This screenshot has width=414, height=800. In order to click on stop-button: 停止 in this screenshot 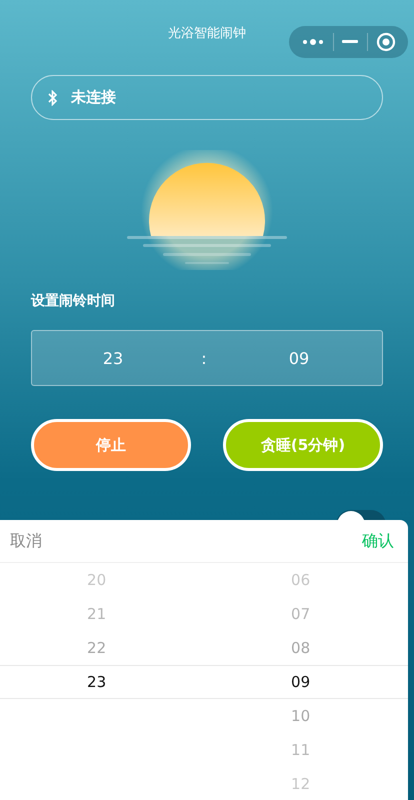, I will do `click(111, 445)`.